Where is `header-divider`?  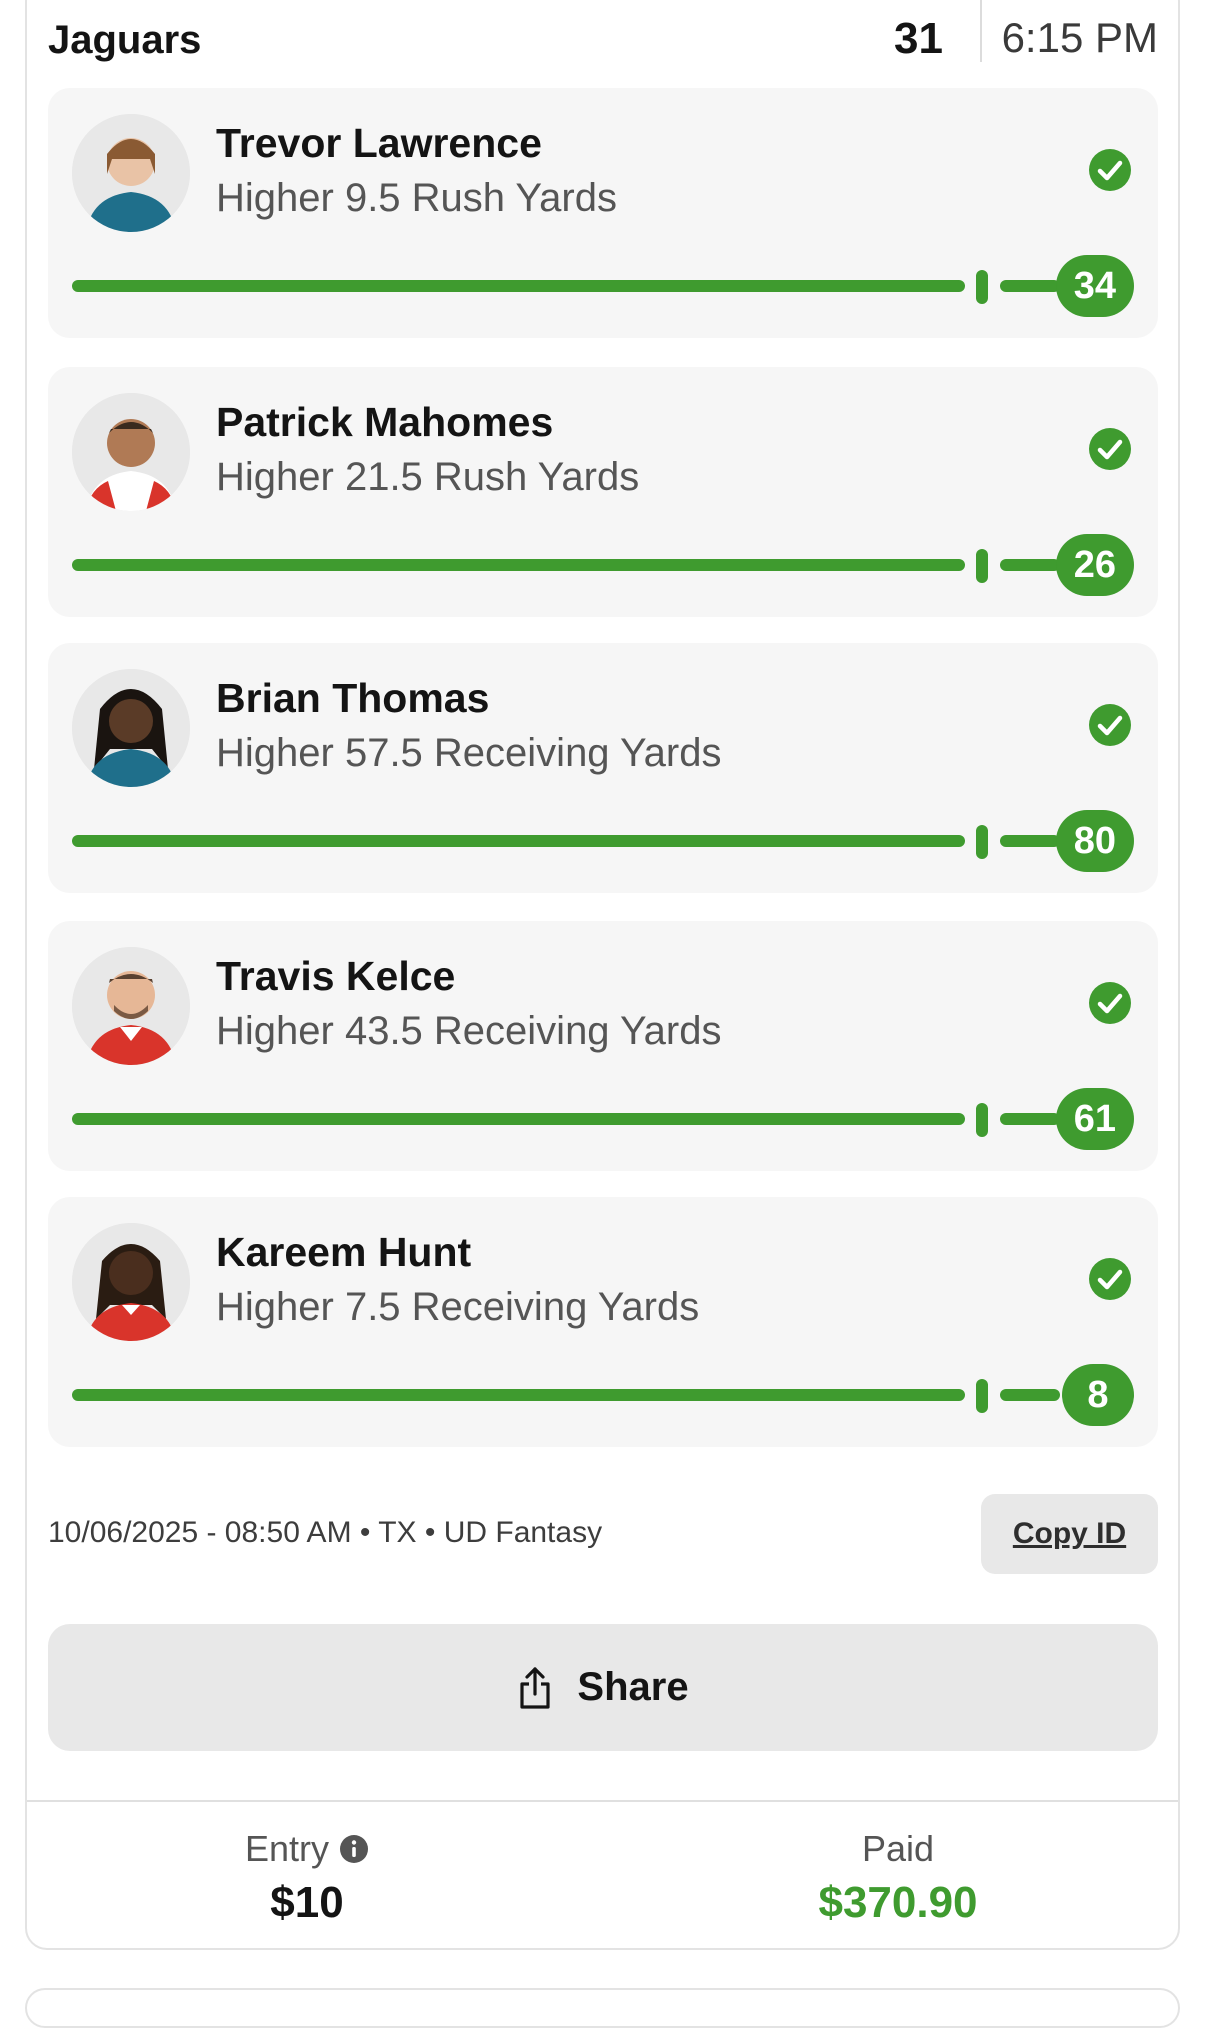
header-divider is located at coordinates (981, 31).